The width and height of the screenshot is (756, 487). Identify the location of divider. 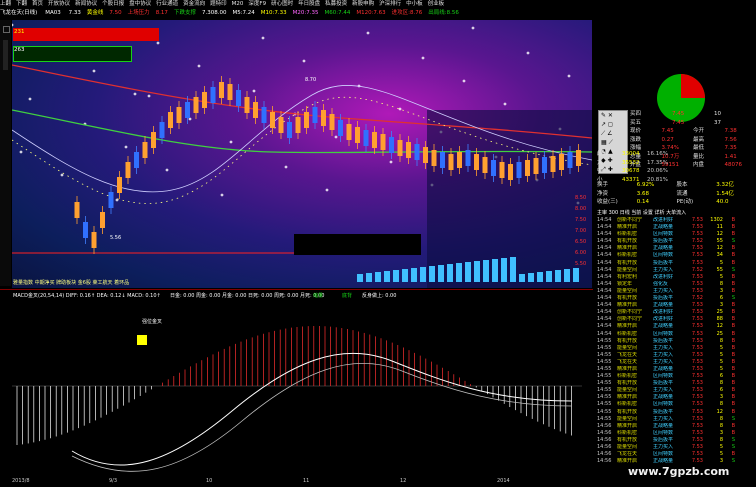
(296, 289).